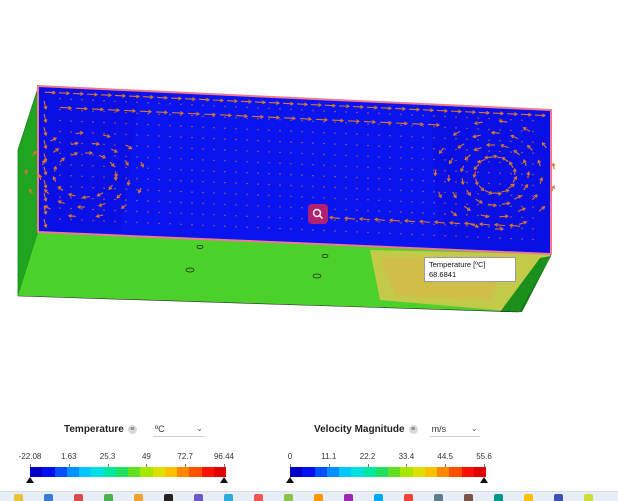  Describe the element at coordinates (454, 429) in the screenshot. I see `velocity-unit-select: m/s ⌄` at that location.